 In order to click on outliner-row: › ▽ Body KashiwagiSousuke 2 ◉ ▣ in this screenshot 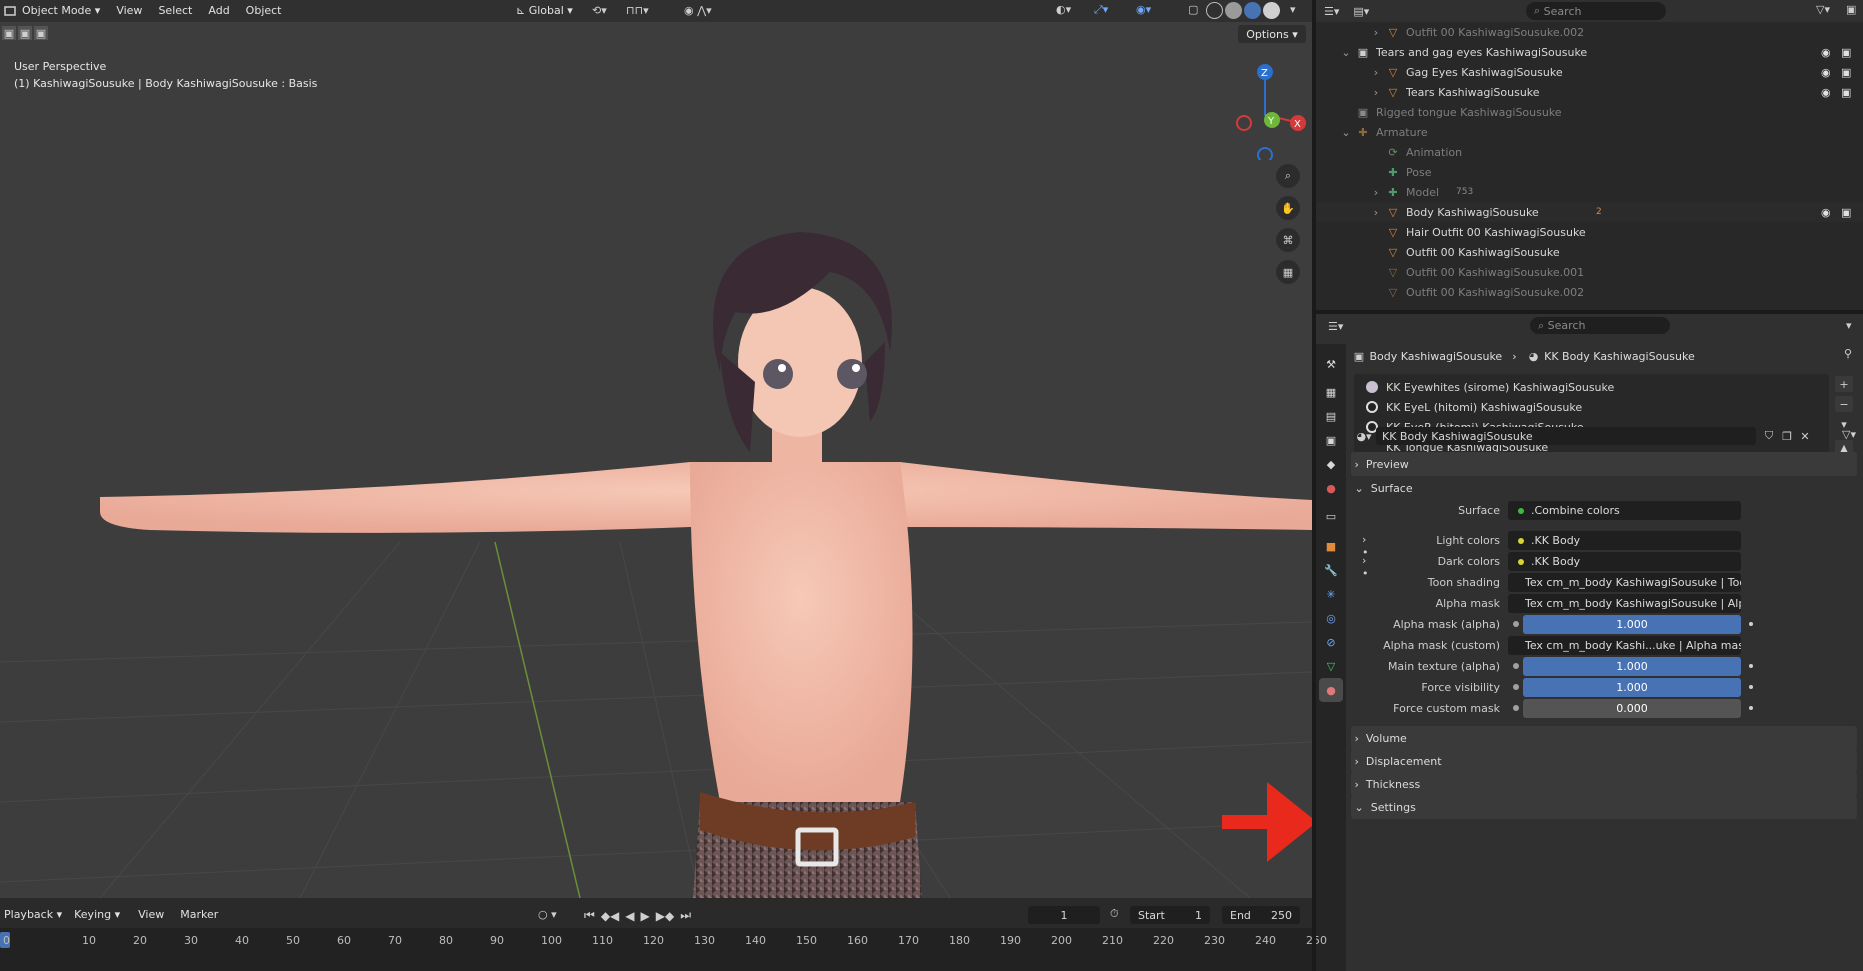, I will do `click(1589, 212)`.